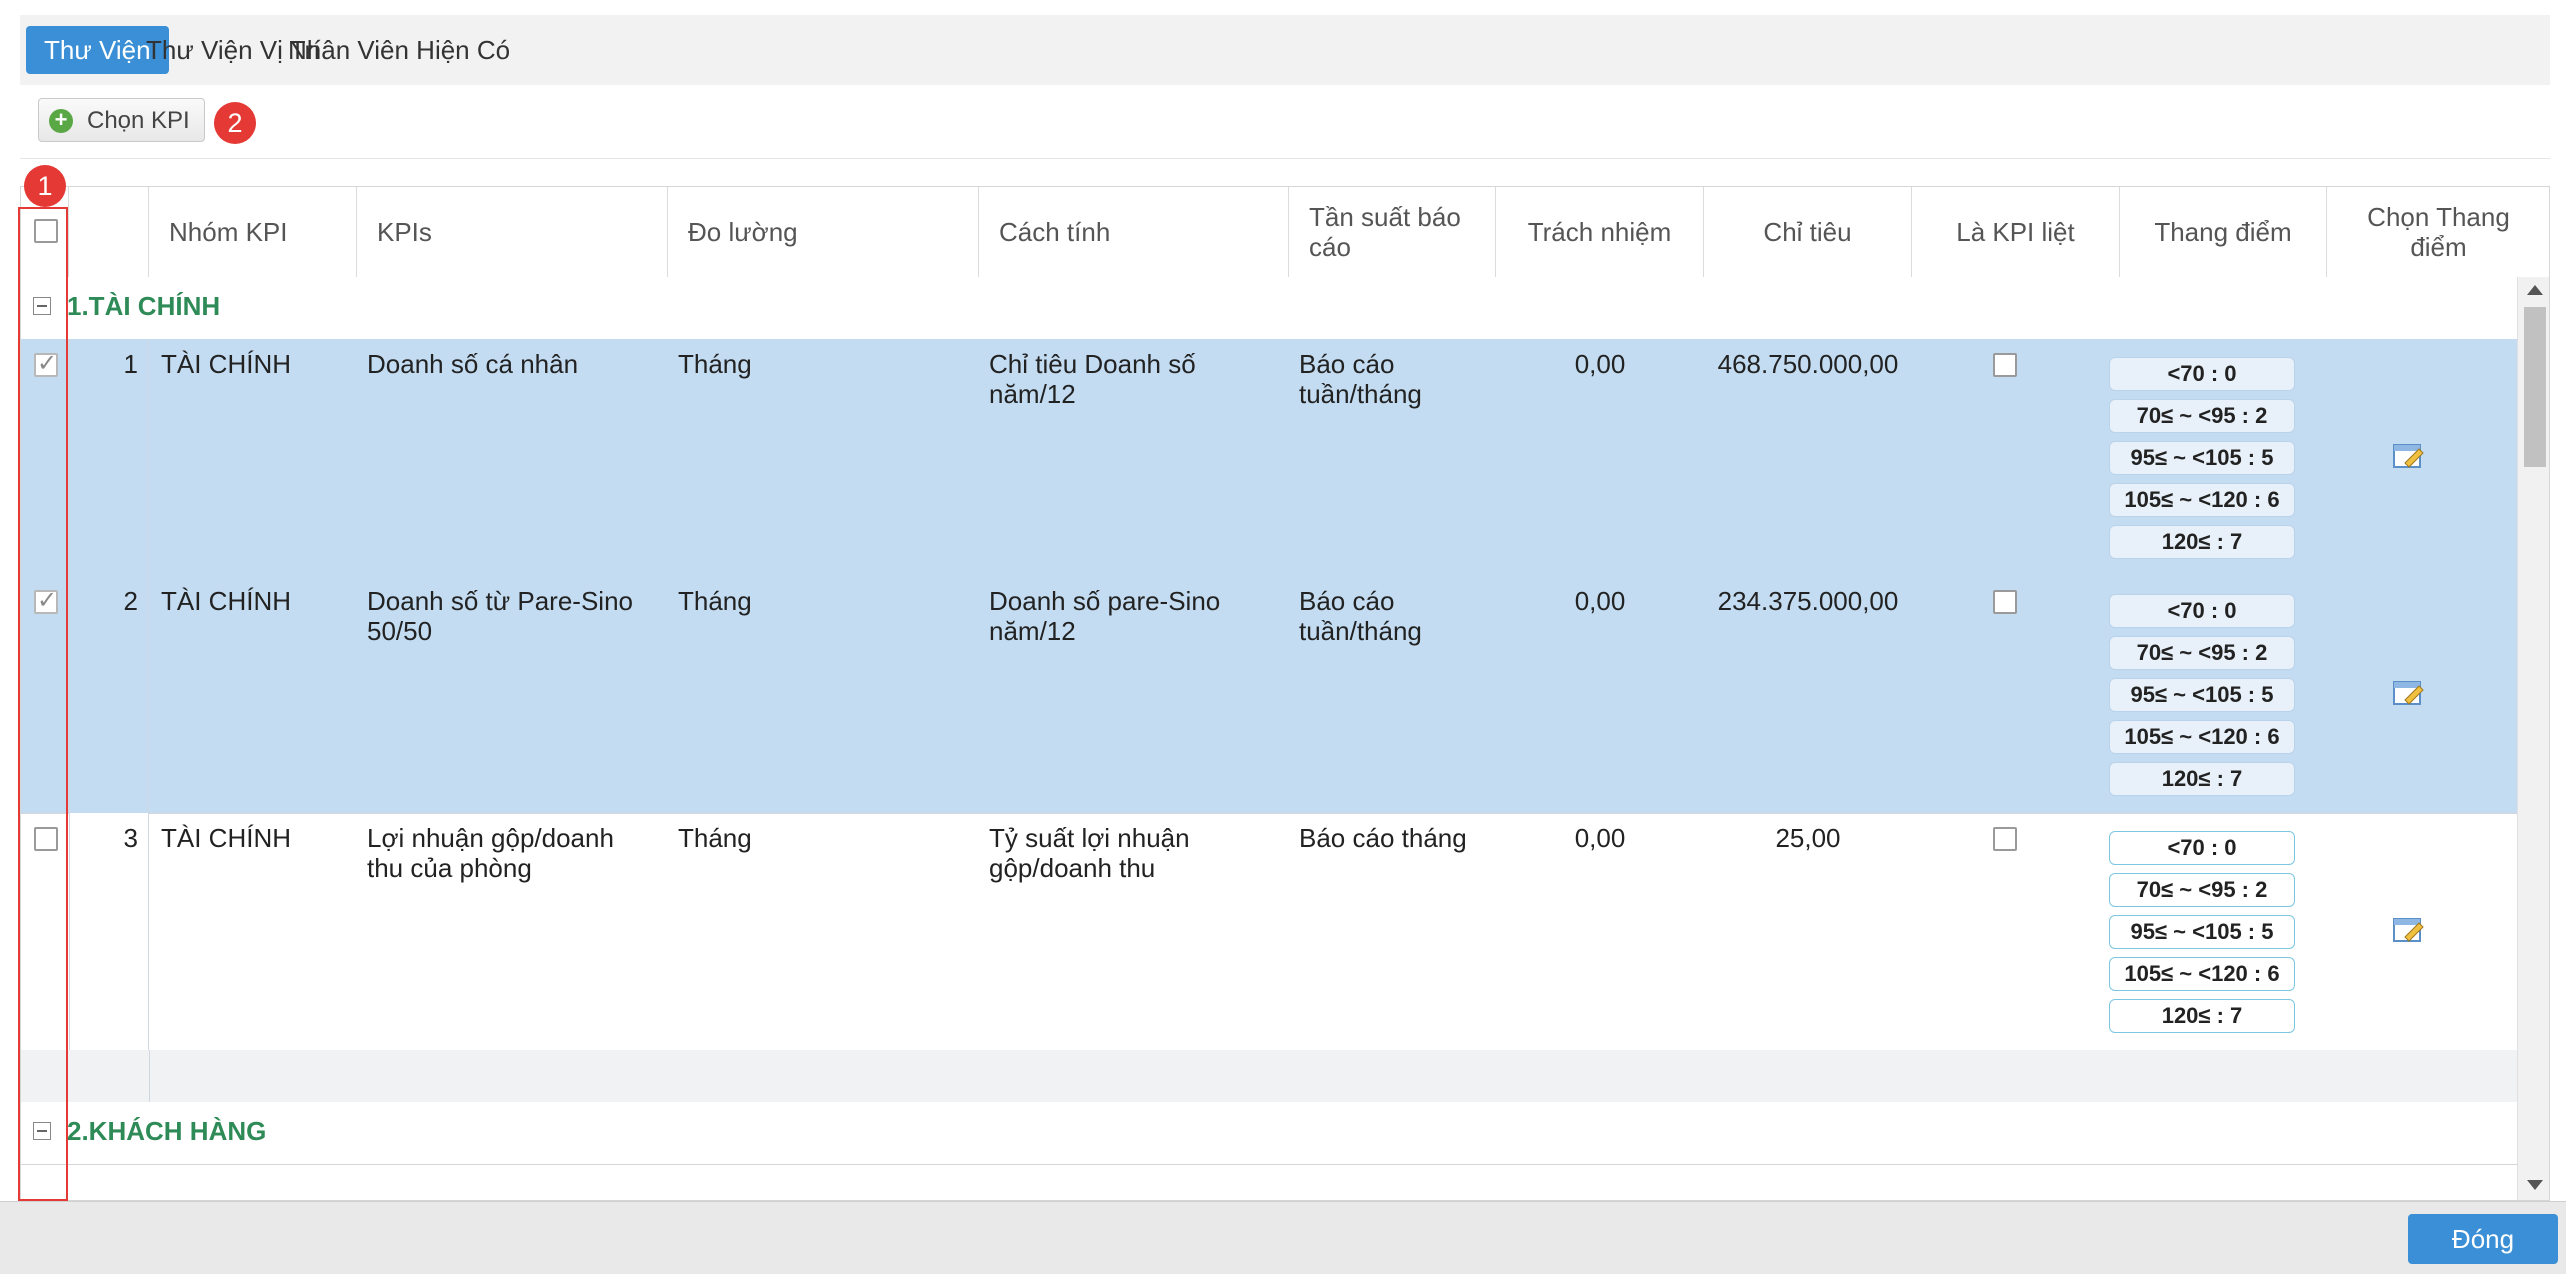 This screenshot has height=1274, width=2566. I want to click on scroll-thumb, so click(2535, 387).